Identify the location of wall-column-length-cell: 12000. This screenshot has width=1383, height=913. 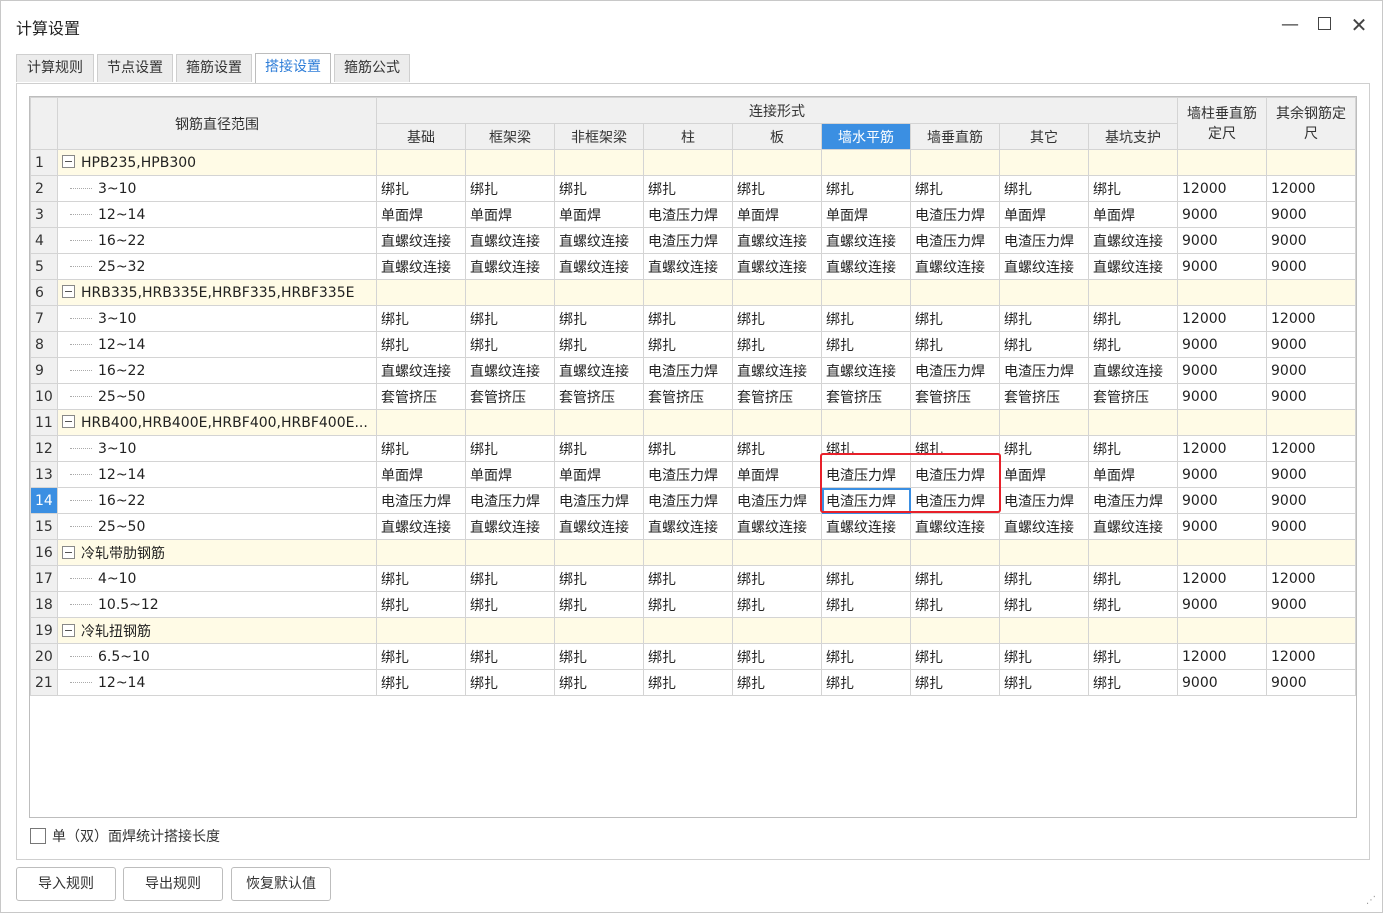
(1222, 656).